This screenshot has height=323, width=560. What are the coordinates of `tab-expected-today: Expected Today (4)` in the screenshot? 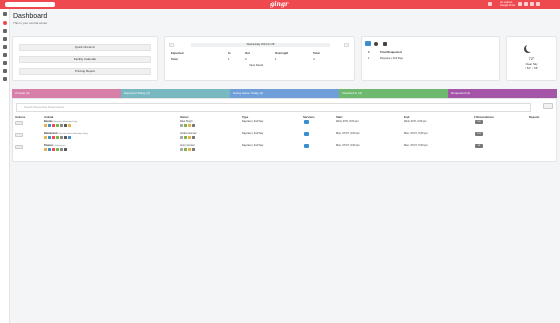 It's located at (175, 93).